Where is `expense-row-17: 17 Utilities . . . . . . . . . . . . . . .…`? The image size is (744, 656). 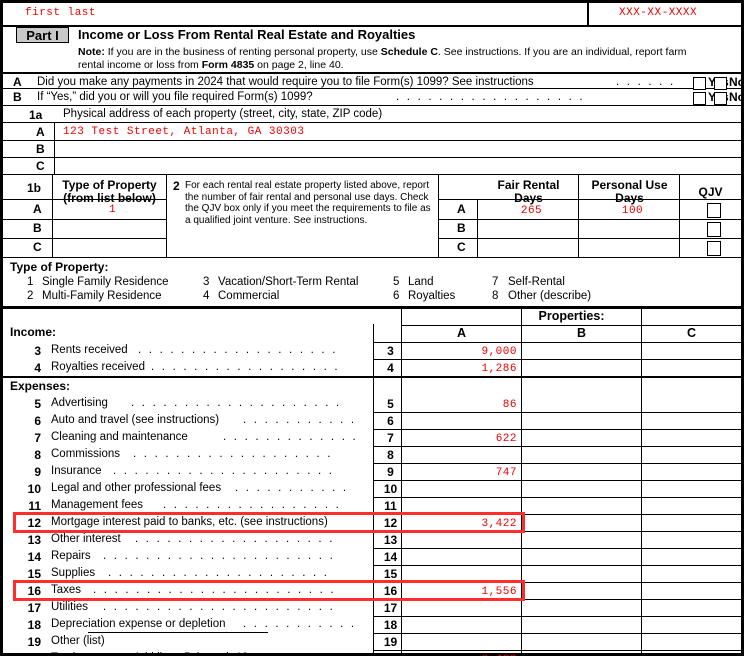 expense-row-17: 17 Utilities . . . . . . . . . . . . . . .… is located at coordinates (372, 607).